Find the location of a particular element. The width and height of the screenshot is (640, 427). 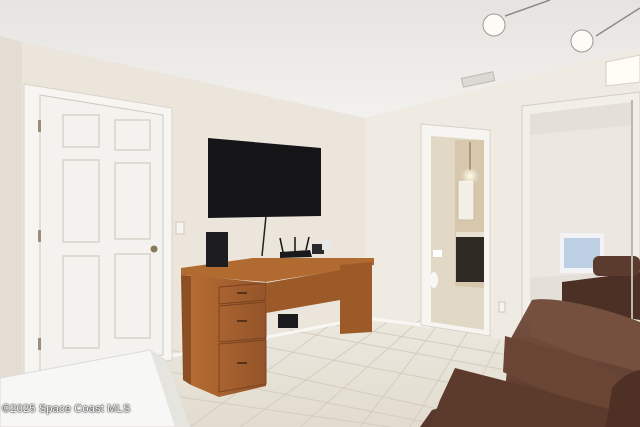

speaker is located at coordinates (217, 249).